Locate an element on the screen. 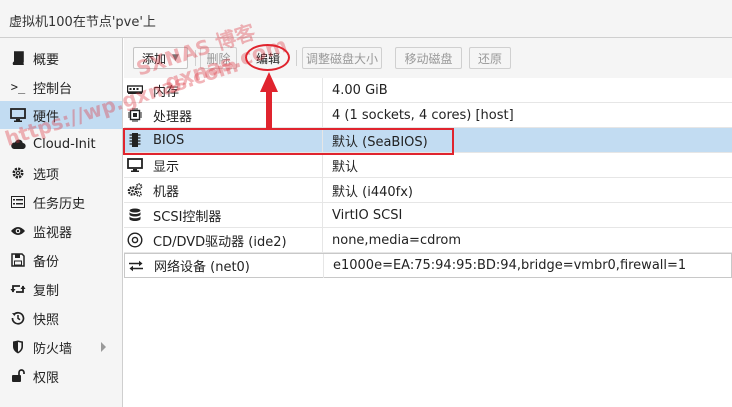 The height and width of the screenshot is (407, 732). sidebar-item-label: 硬件 is located at coordinates (46, 117).